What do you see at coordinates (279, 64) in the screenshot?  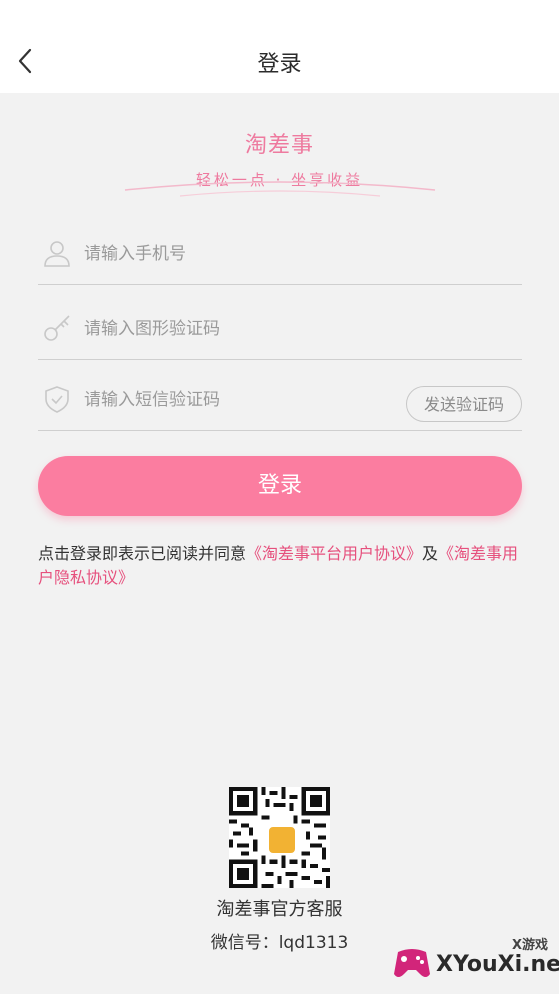 I see `page-title: 登录` at bounding box center [279, 64].